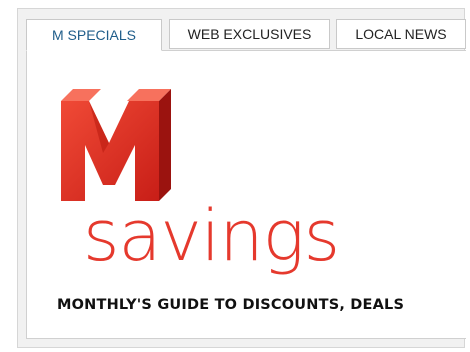 This screenshot has height=352, width=470. What do you see at coordinates (401, 34) in the screenshot?
I see `tab-local-news: LOCAL NEWS` at bounding box center [401, 34].